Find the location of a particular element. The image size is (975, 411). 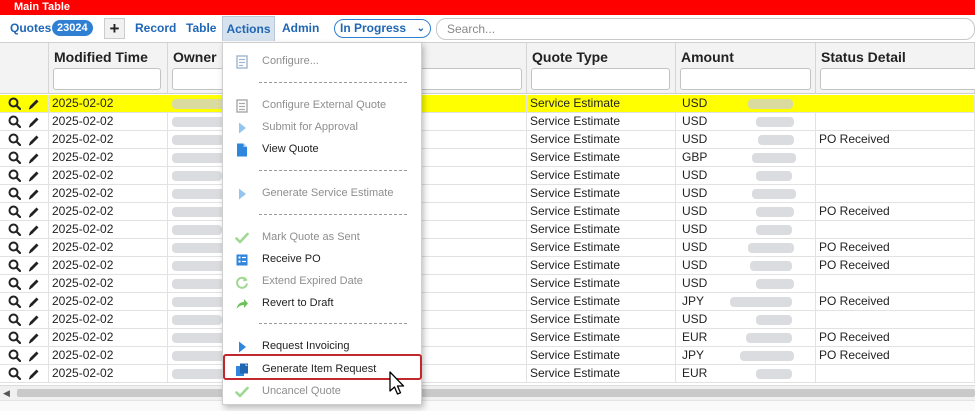

menu-item-revert-to-draft: Revert to Draft is located at coordinates (322, 304).